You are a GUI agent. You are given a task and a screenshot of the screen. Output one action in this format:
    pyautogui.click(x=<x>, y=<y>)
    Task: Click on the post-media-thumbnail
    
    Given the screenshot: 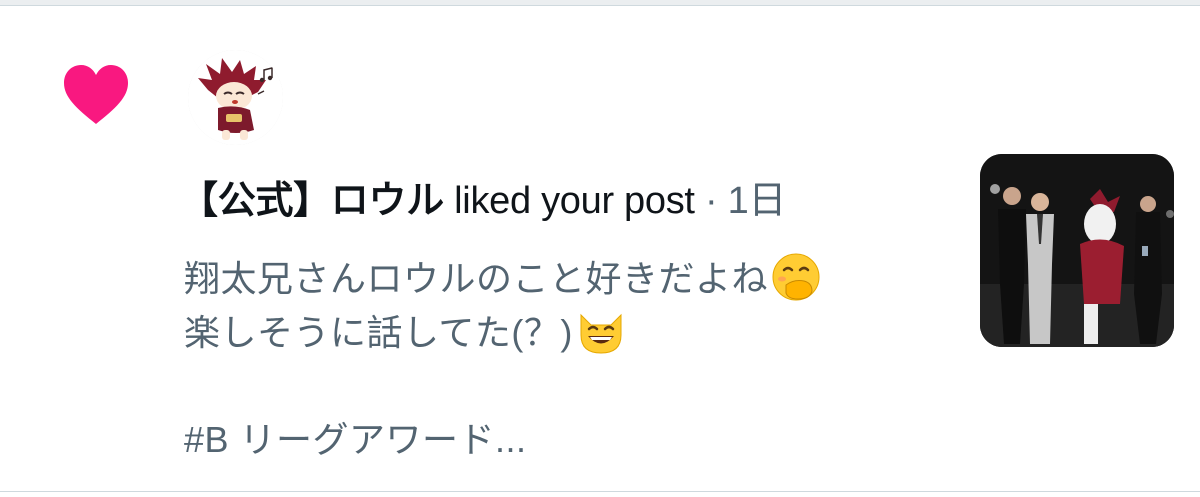 What is the action you would take?
    pyautogui.click(x=1077, y=250)
    